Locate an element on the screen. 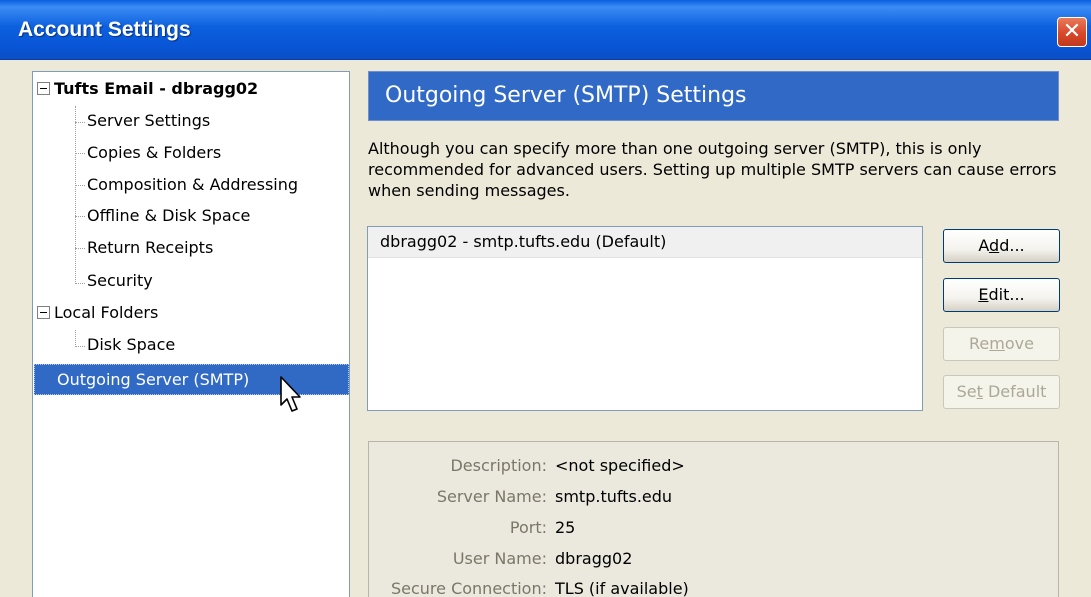  close-icon: ✕ is located at coordinates (1072, 32).